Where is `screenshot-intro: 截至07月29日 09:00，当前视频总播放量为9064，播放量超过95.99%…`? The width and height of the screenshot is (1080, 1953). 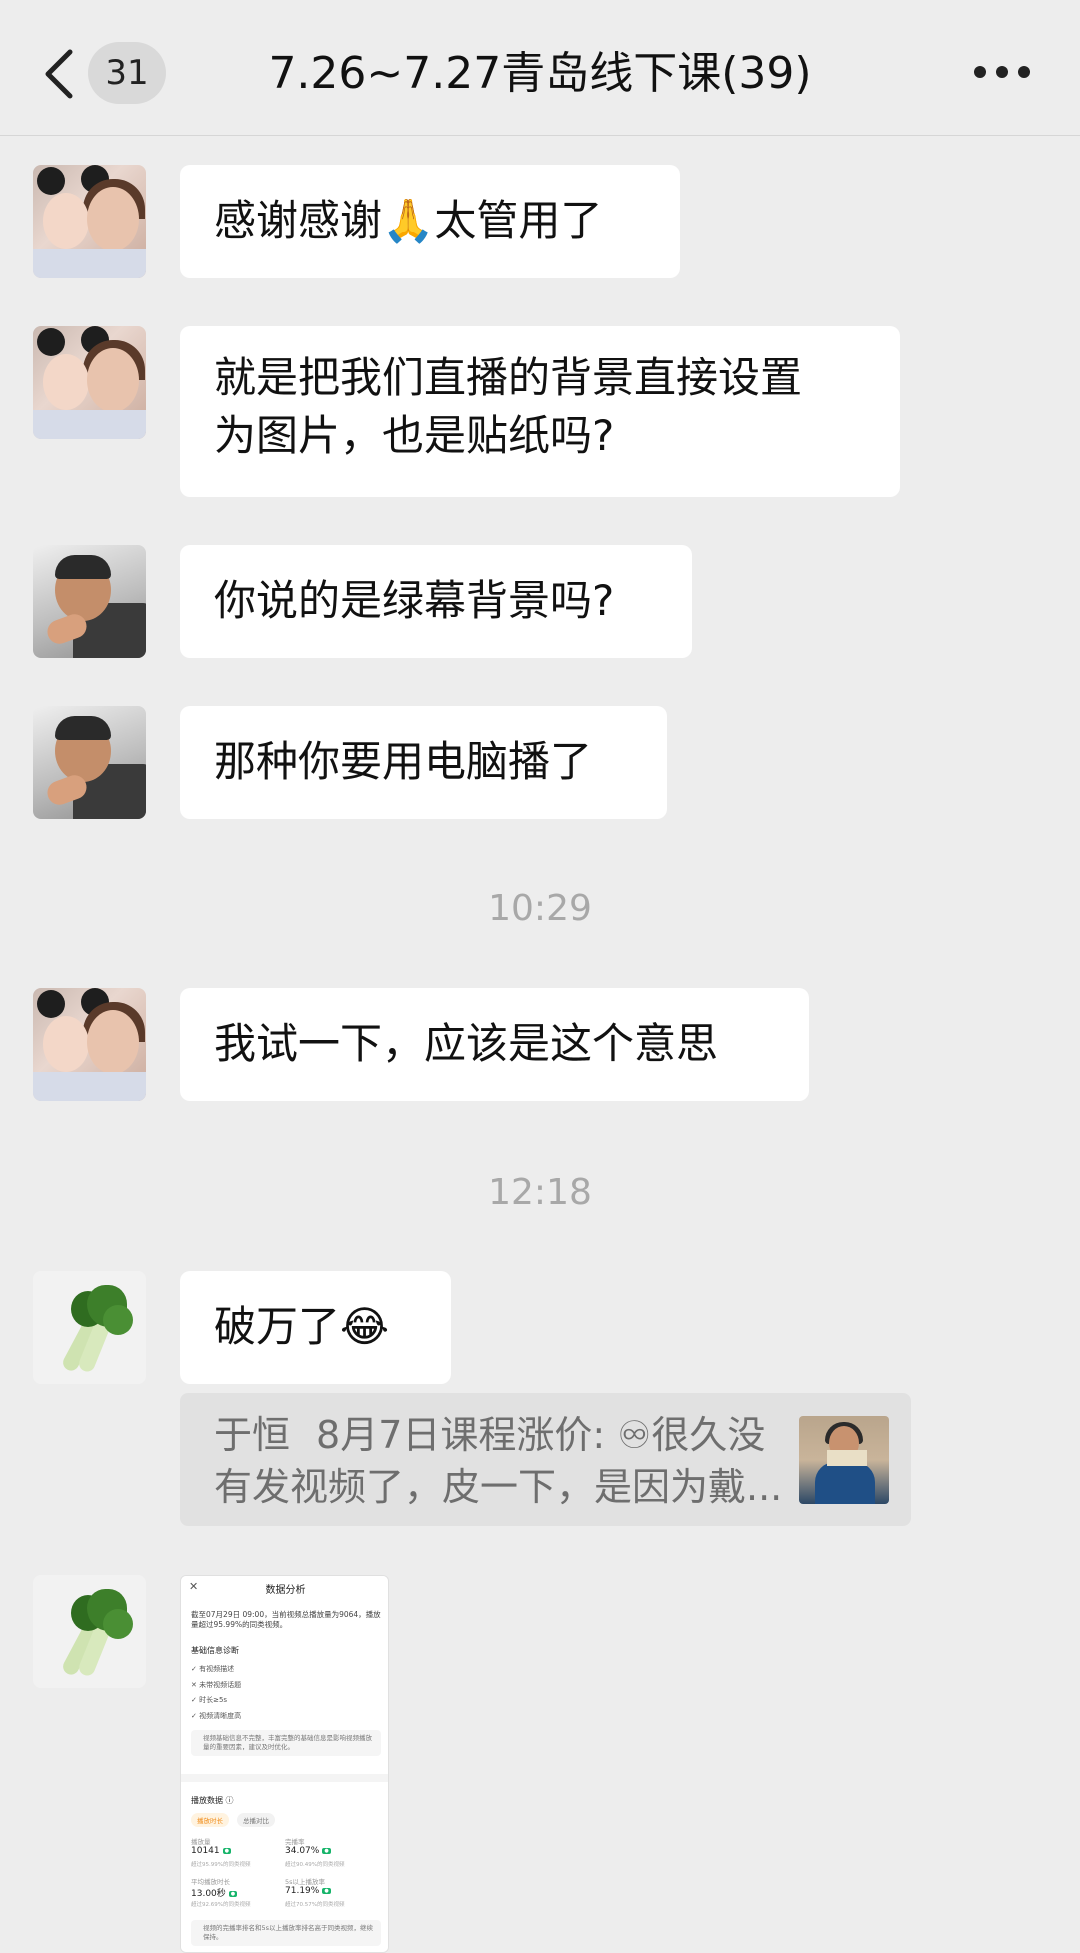 screenshot-intro: 截至07月29日 09:00，当前视频总播放量为9064，播放量超过95.99%… is located at coordinates (286, 1619).